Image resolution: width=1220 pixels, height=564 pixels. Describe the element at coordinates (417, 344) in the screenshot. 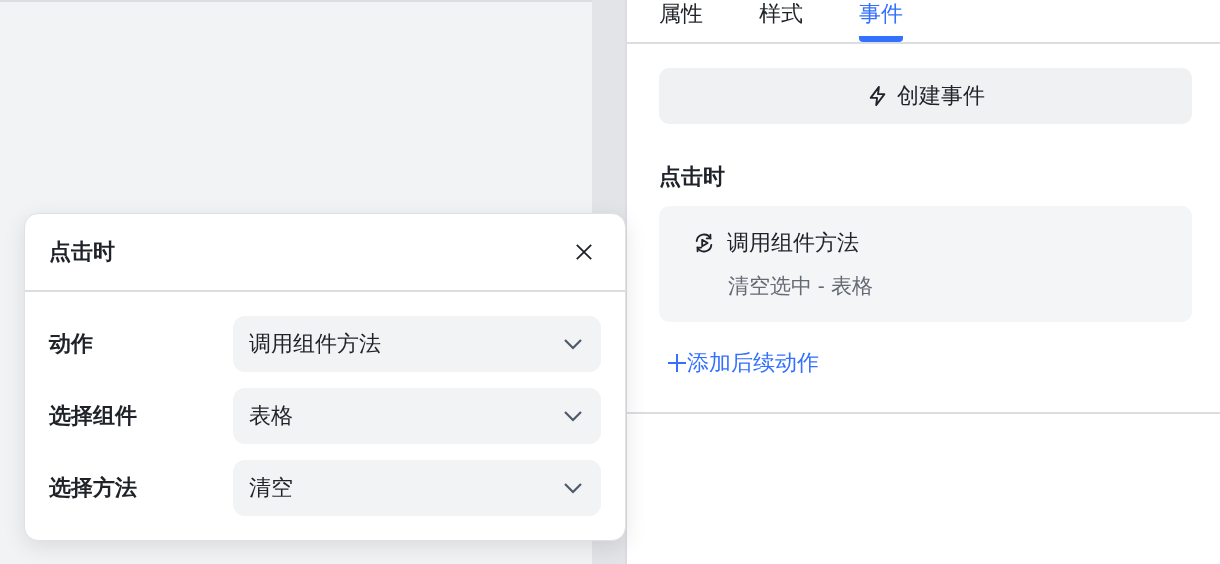

I see `select-field: 调用组件方法` at that location.